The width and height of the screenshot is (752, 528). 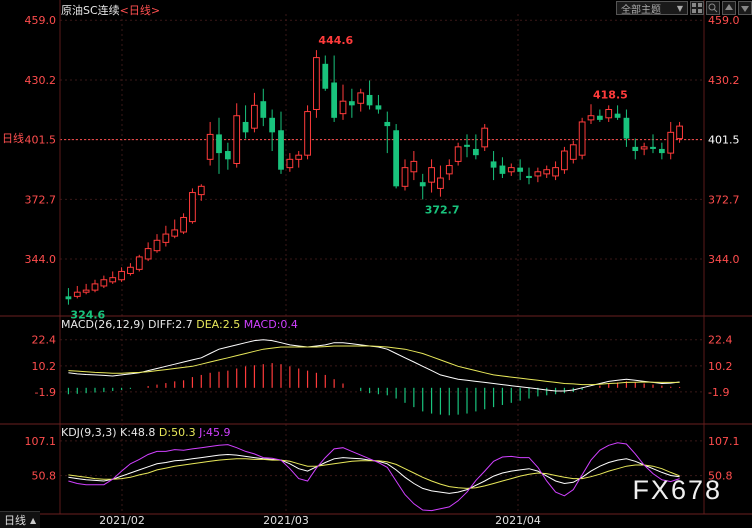 What do you see at coordinates (45, 392) in the screenshot?
I see `macd-tick-label-left: -1.9` at bounding box center [45, 392].